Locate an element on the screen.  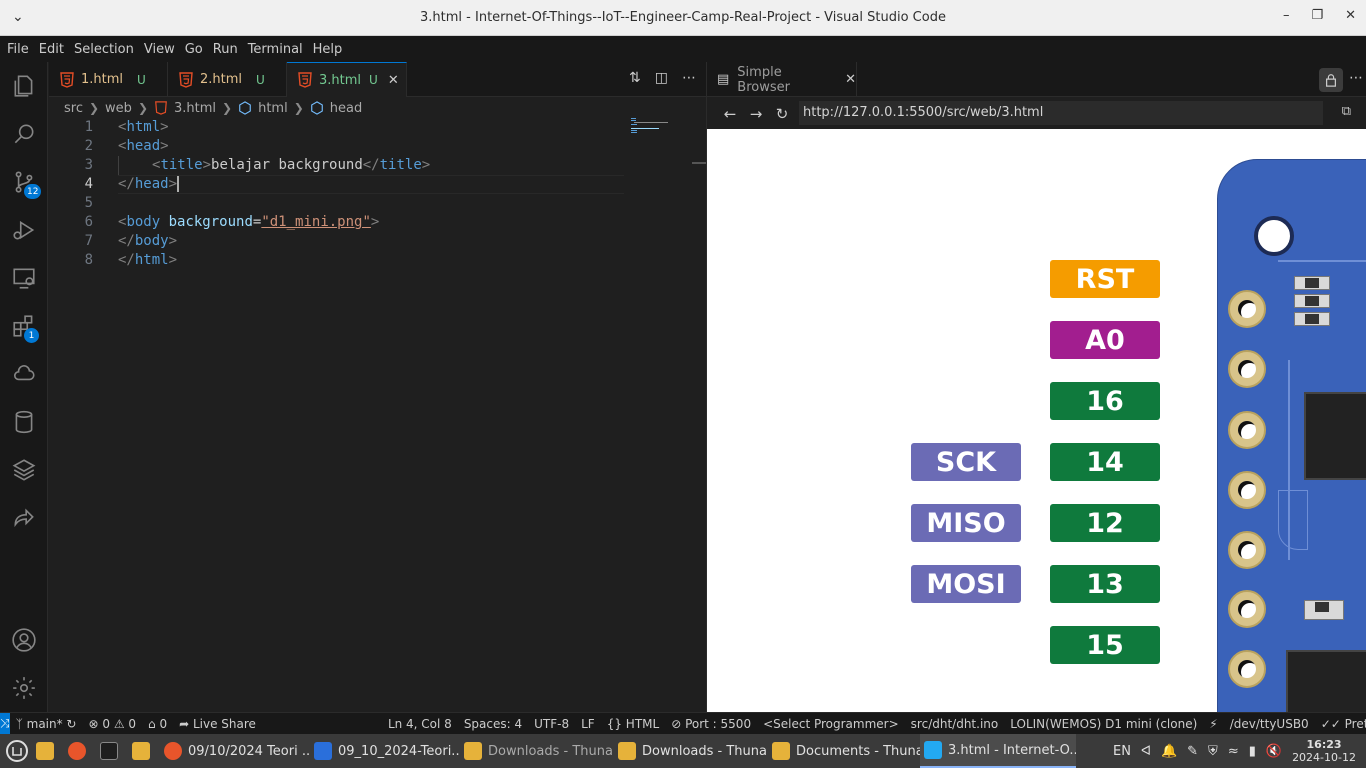
scm-badge: 12 is located at coordinates (33, 191).